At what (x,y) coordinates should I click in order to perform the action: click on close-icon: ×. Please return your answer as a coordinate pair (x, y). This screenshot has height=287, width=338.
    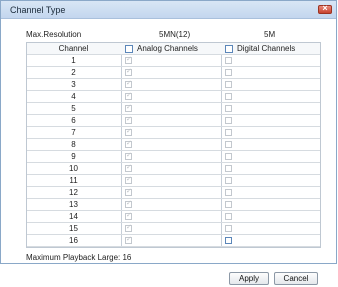
    Looking at the image, I should click on (325, 8).